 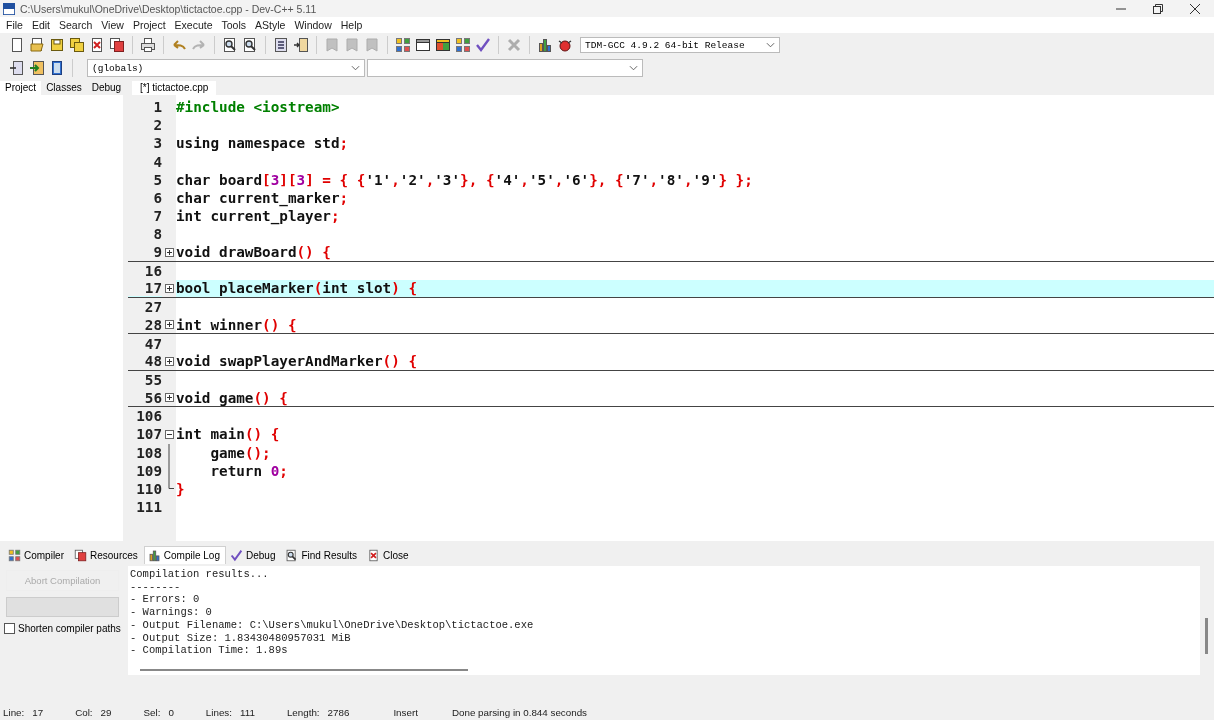 What do you see at coordinates (297, 361) in the screenshot?
I see `code-line: void swapPlayerAndMarker() {` at bounding box center [297, 361].